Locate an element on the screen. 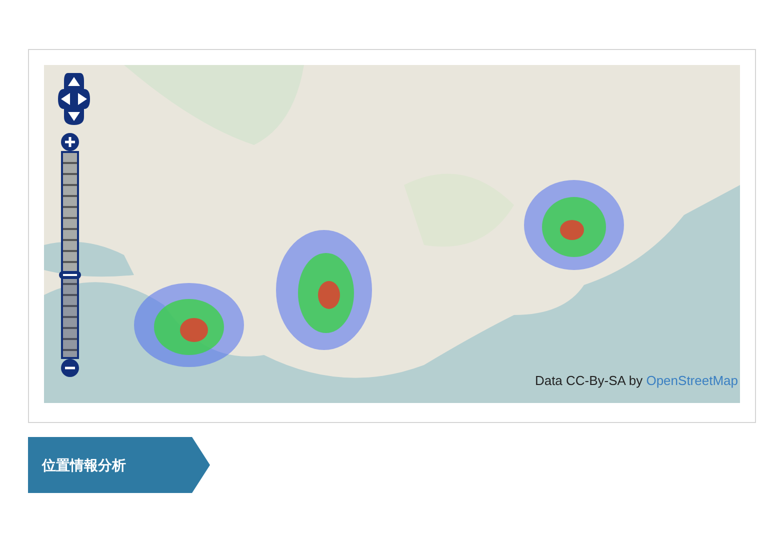 This screenshot has height=544, width=784. section-heading: 位置情報分析 is located at coordinates (119, 465).